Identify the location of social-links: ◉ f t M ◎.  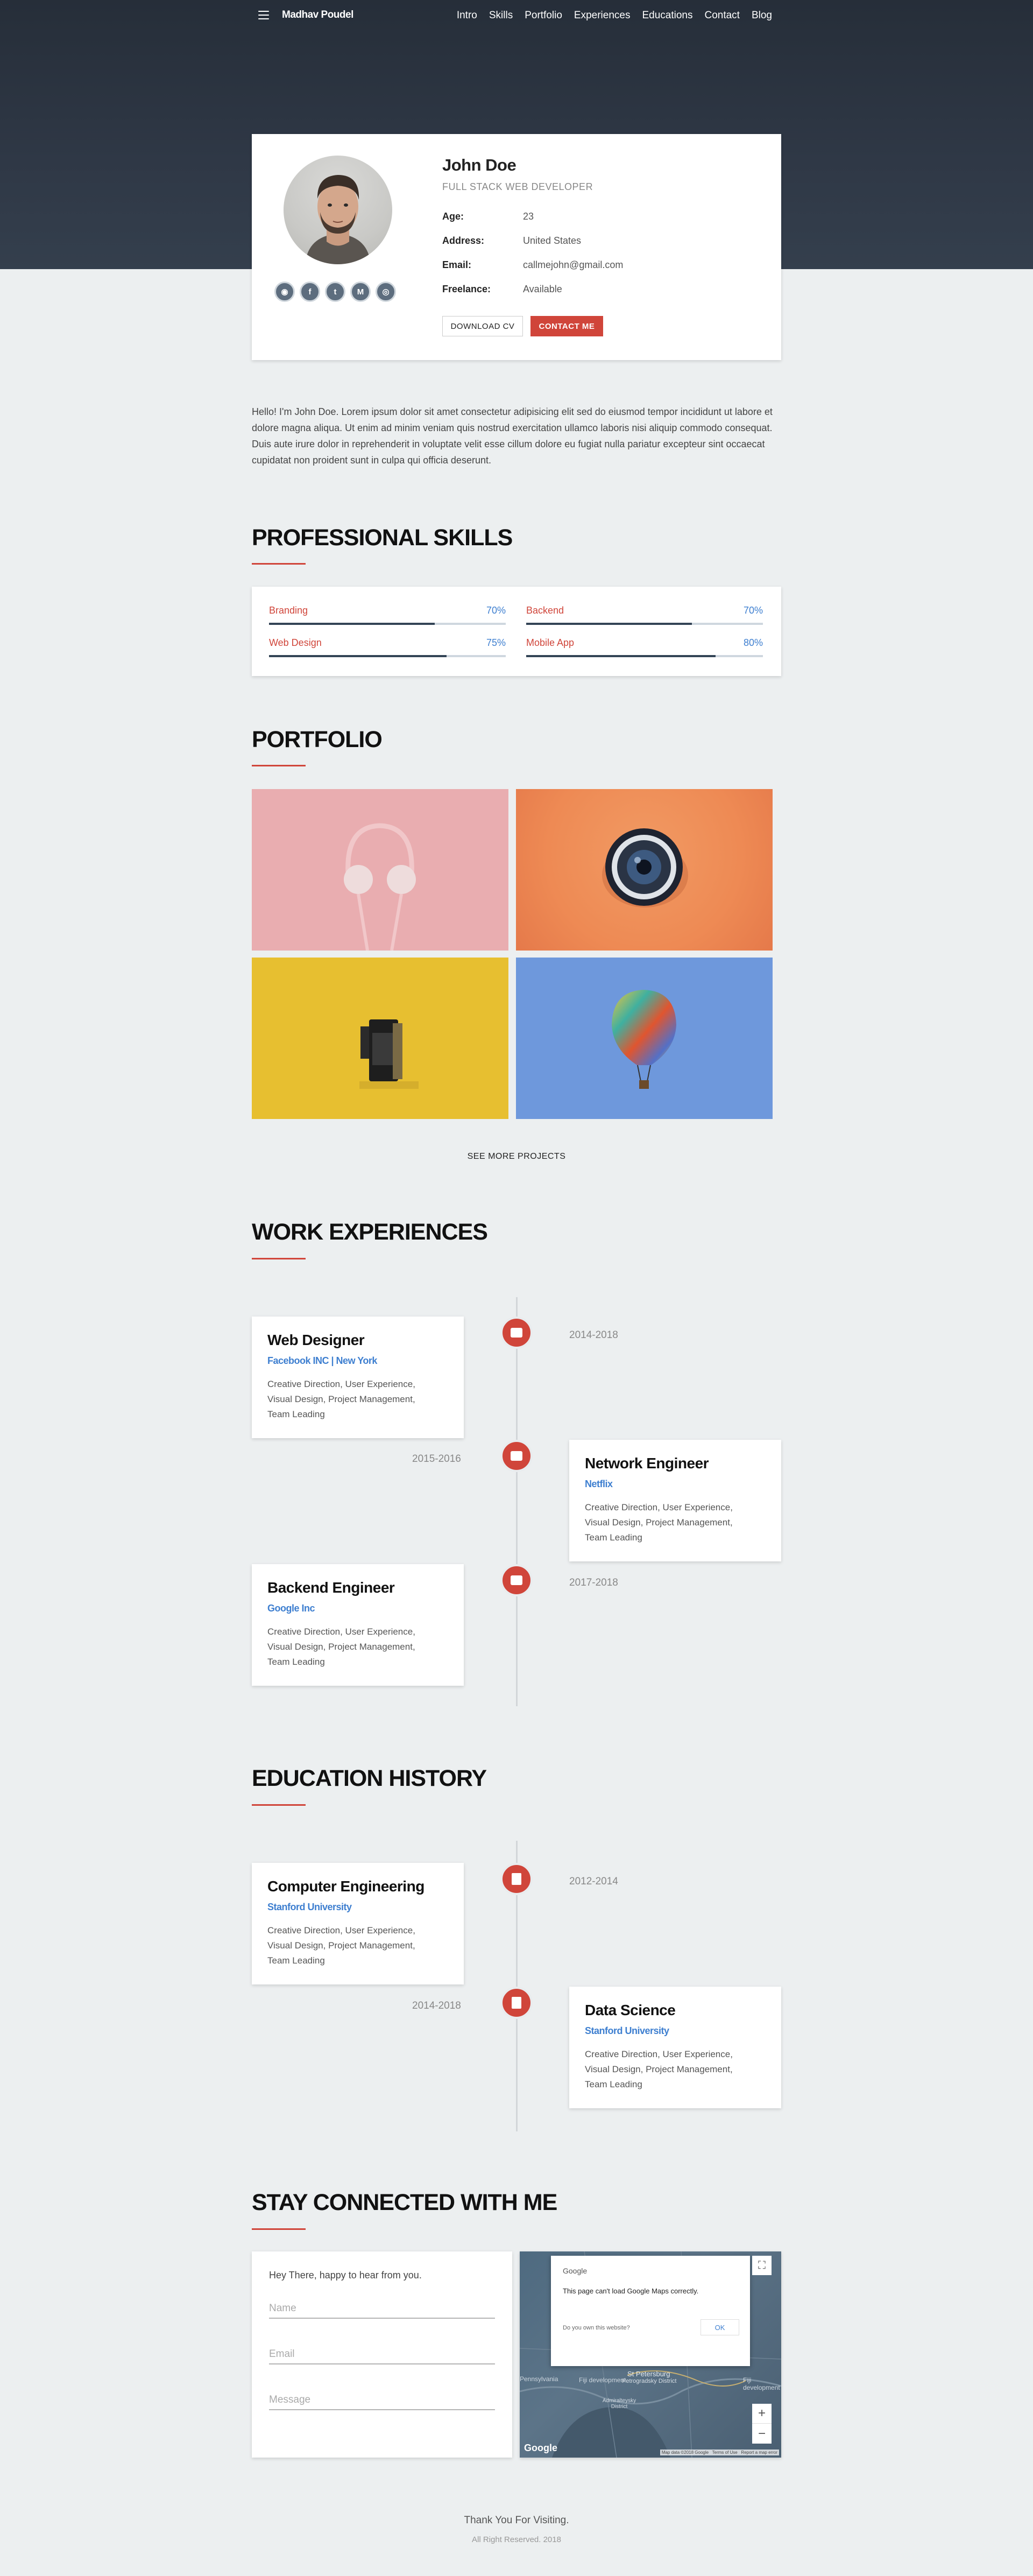
(335, 292).